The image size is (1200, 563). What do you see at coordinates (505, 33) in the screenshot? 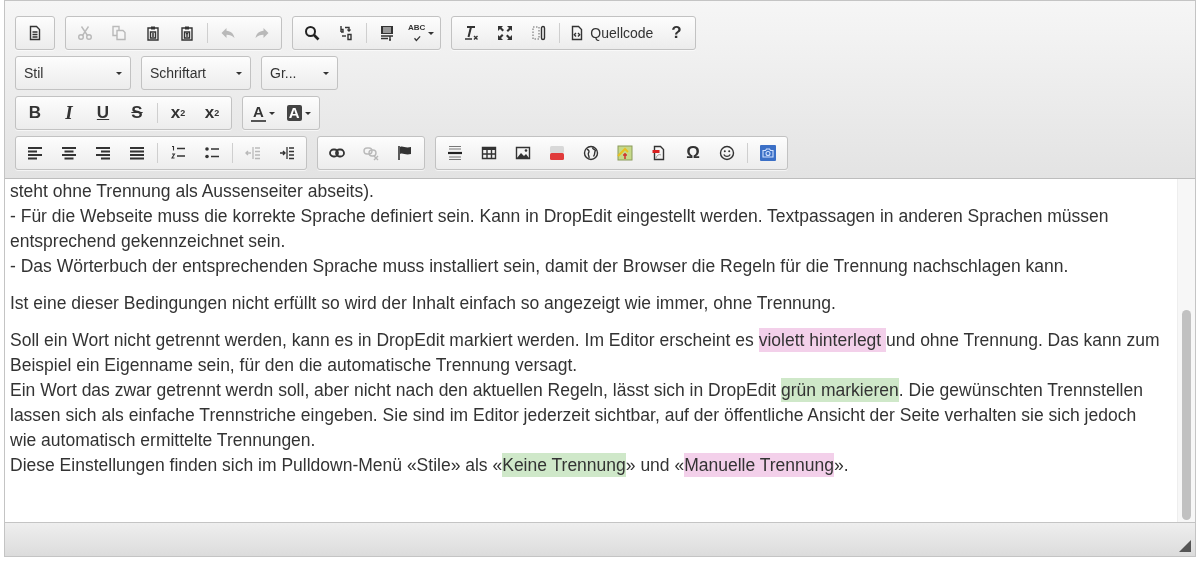
I see `maximize-icon` at bounding box center [505, 33].